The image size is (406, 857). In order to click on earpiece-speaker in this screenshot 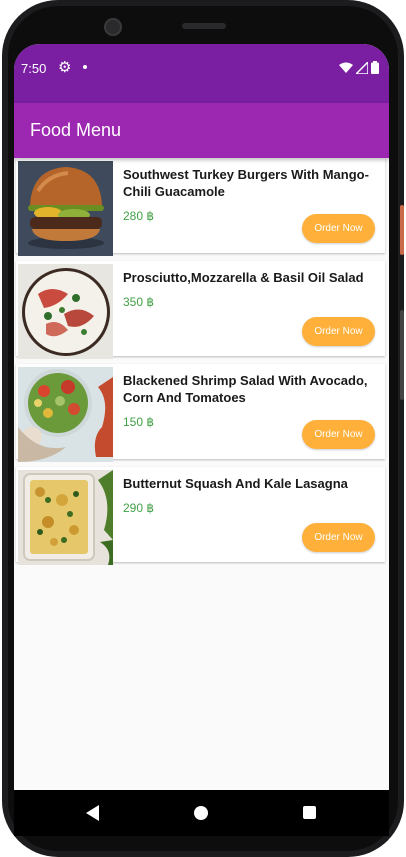, I will do `click(204, 26)`.